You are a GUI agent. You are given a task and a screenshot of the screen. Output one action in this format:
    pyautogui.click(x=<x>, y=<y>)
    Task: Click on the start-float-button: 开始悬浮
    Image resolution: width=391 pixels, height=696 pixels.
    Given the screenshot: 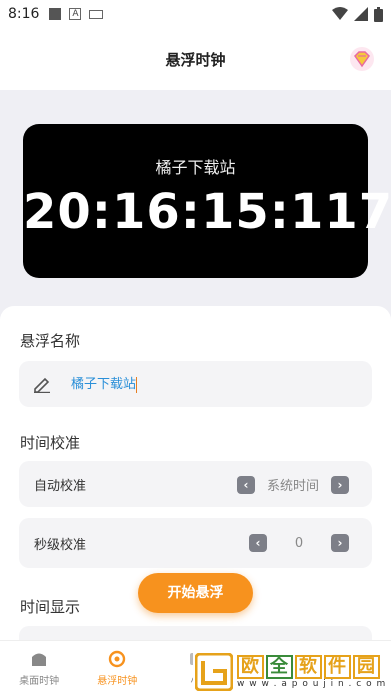 What is the action you would take?
    pyautogui.click(x=195, y=593)
    